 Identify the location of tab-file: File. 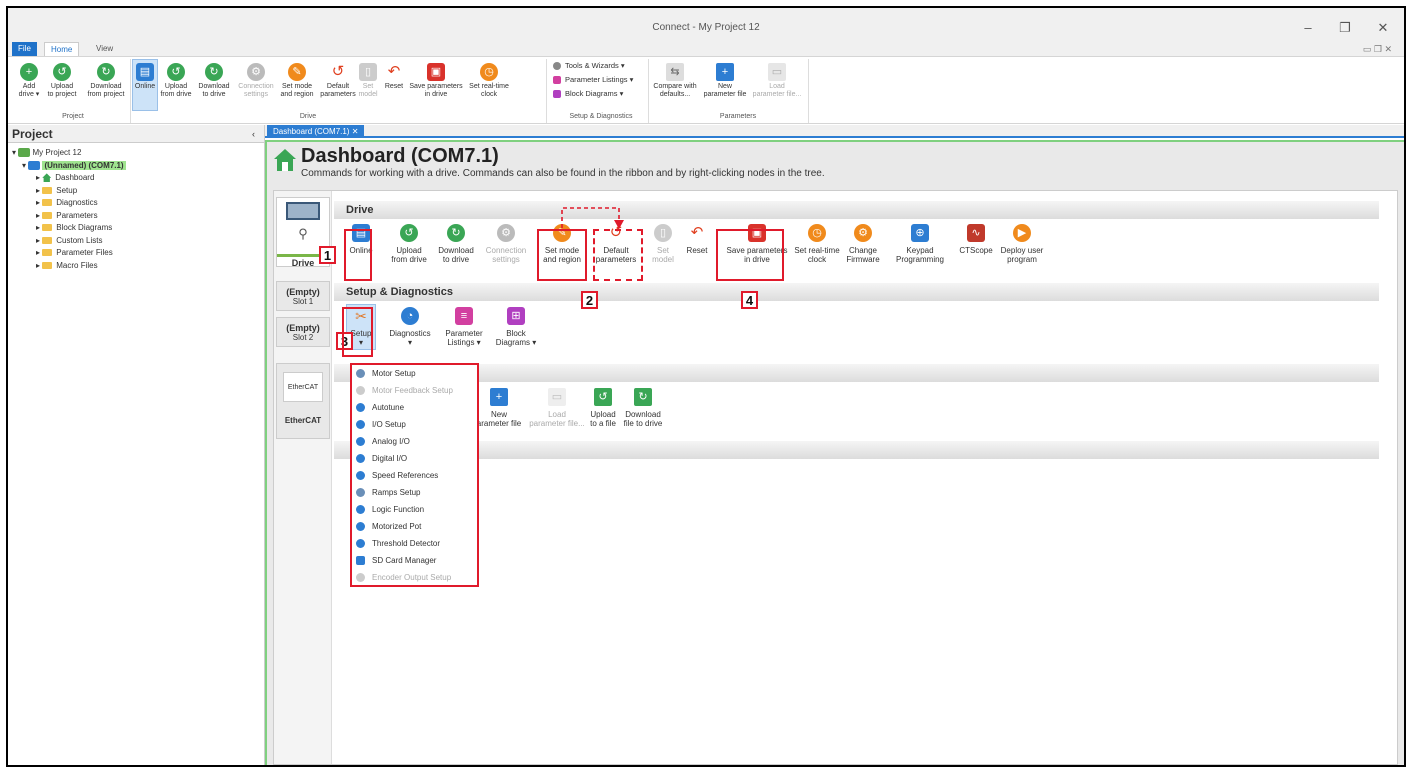
(24, 49).